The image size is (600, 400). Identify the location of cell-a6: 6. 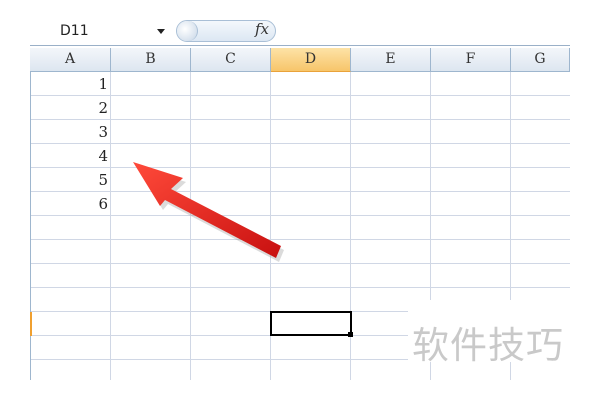
(69, 204).